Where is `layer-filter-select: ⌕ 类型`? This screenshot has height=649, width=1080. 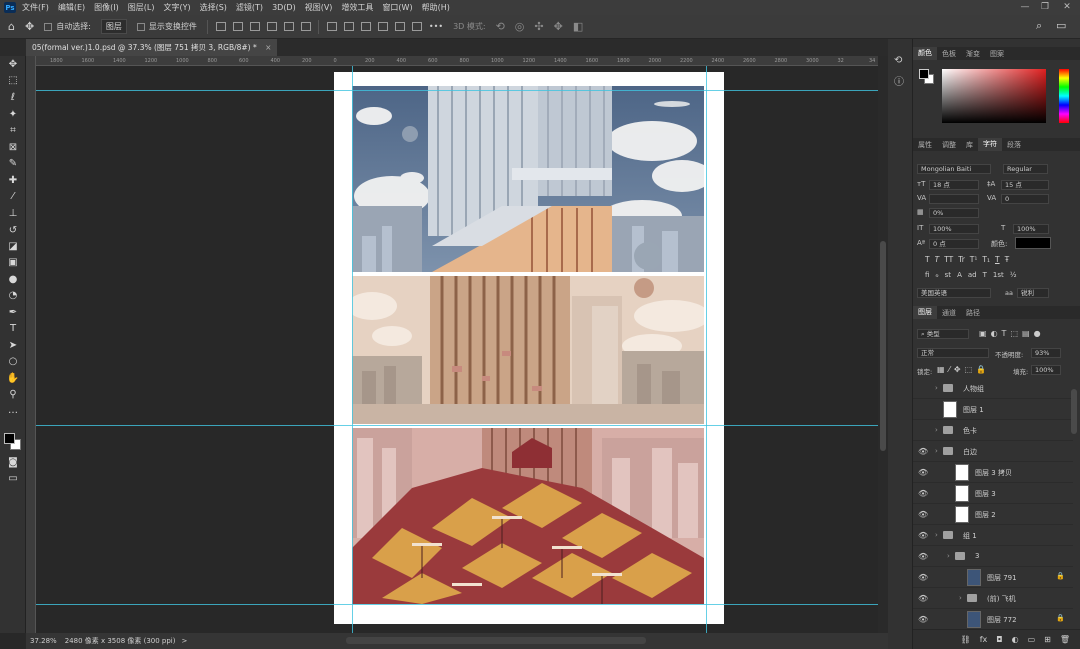
layer-filter-select: ⌕ 类型 is located at coordinates (943, 334).